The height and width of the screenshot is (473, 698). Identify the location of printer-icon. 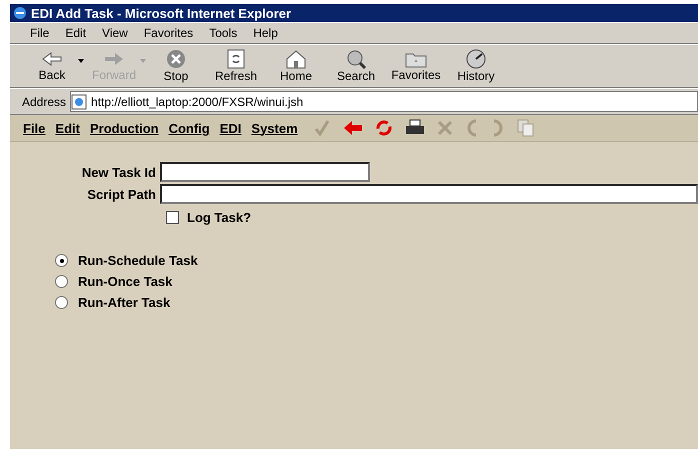
(414, 128).